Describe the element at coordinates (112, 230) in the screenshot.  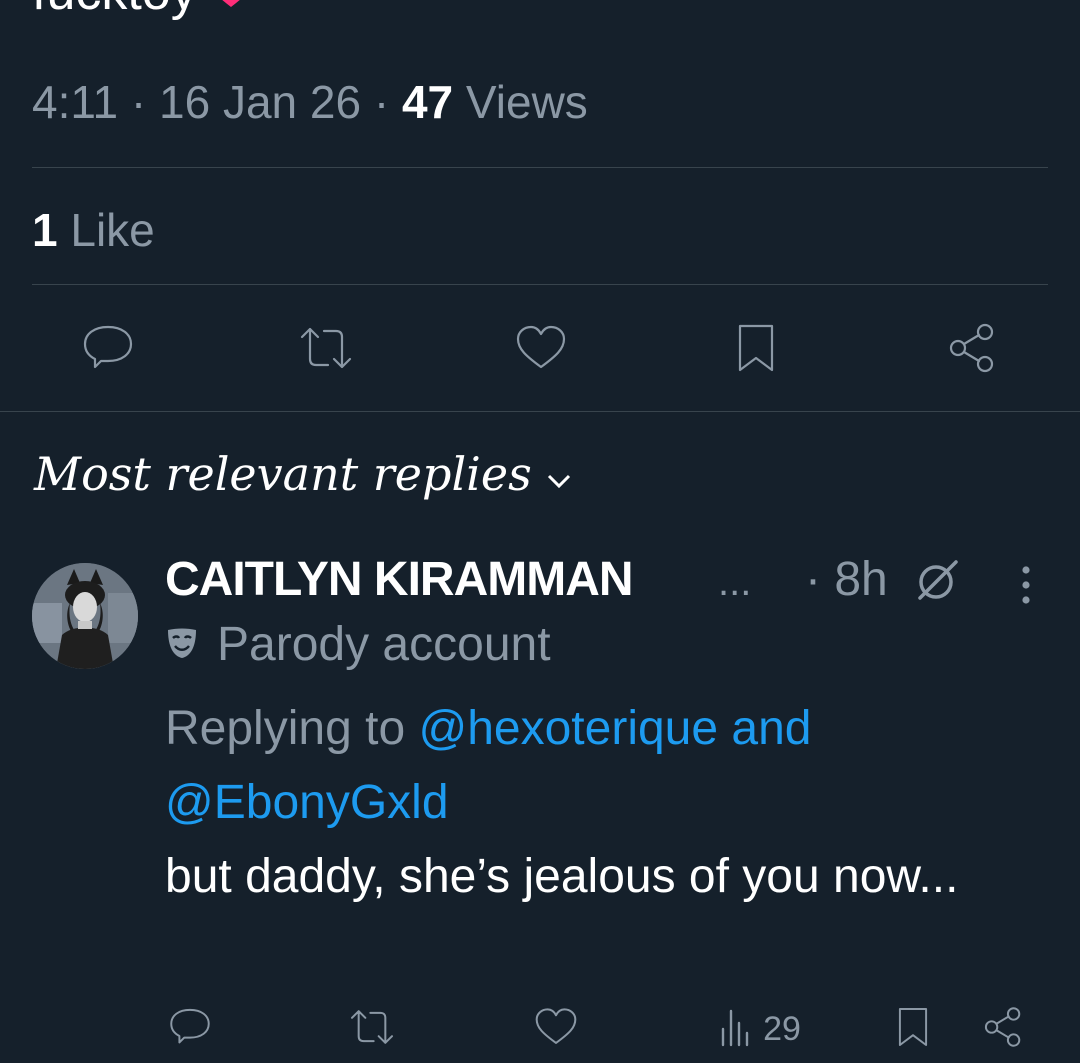
I see `likes-label: Like` at that location.